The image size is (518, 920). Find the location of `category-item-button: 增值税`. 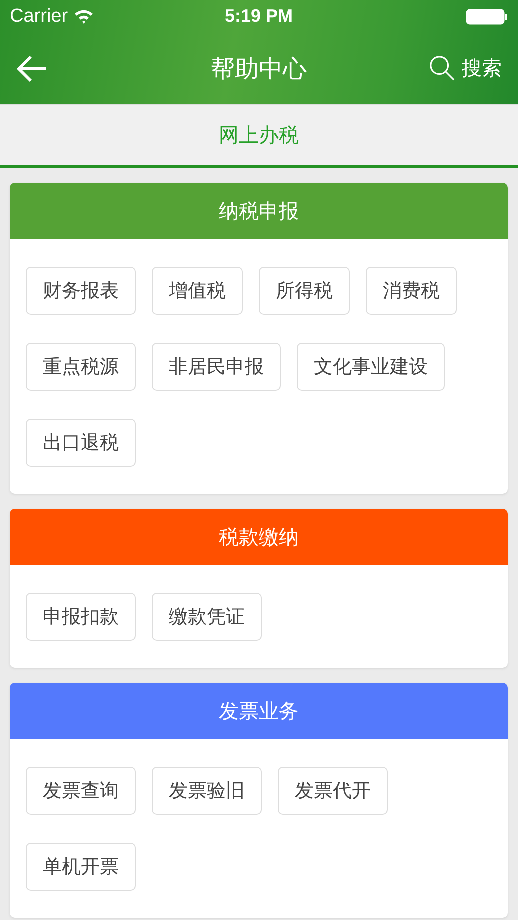

category-item-button: 增值税 is located at coordinates (197, 291).